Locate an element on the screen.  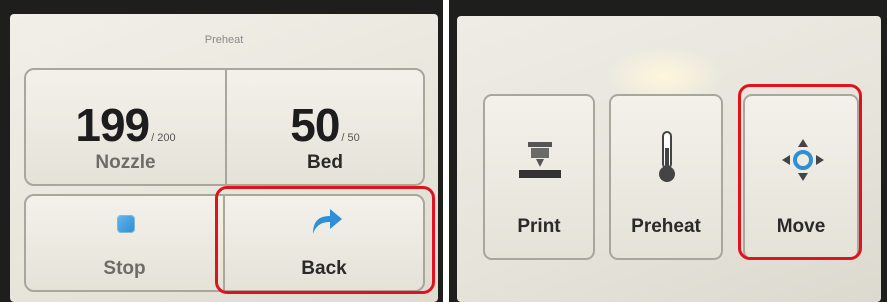
nozzle-reading: 199/ 200 is located at coordinates (125, 125).